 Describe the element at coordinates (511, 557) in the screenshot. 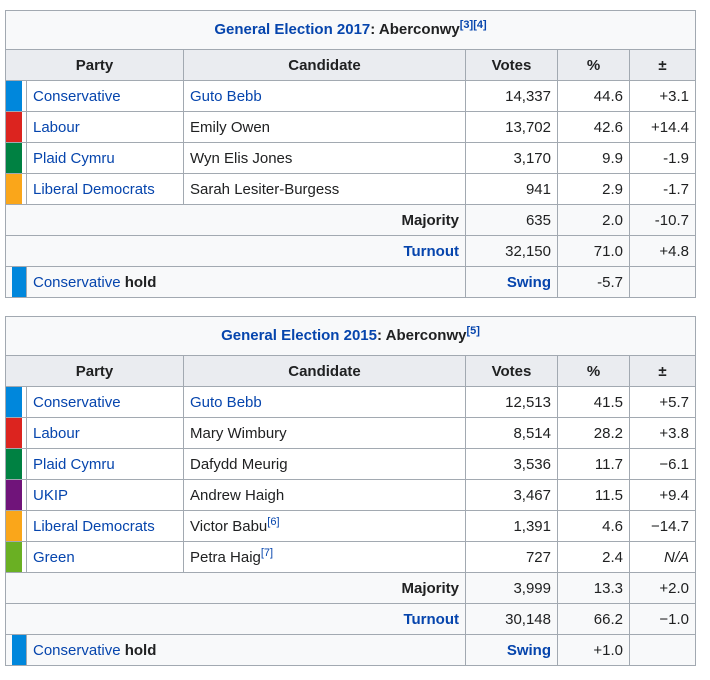

I see `votes-cell: 727` at that location.